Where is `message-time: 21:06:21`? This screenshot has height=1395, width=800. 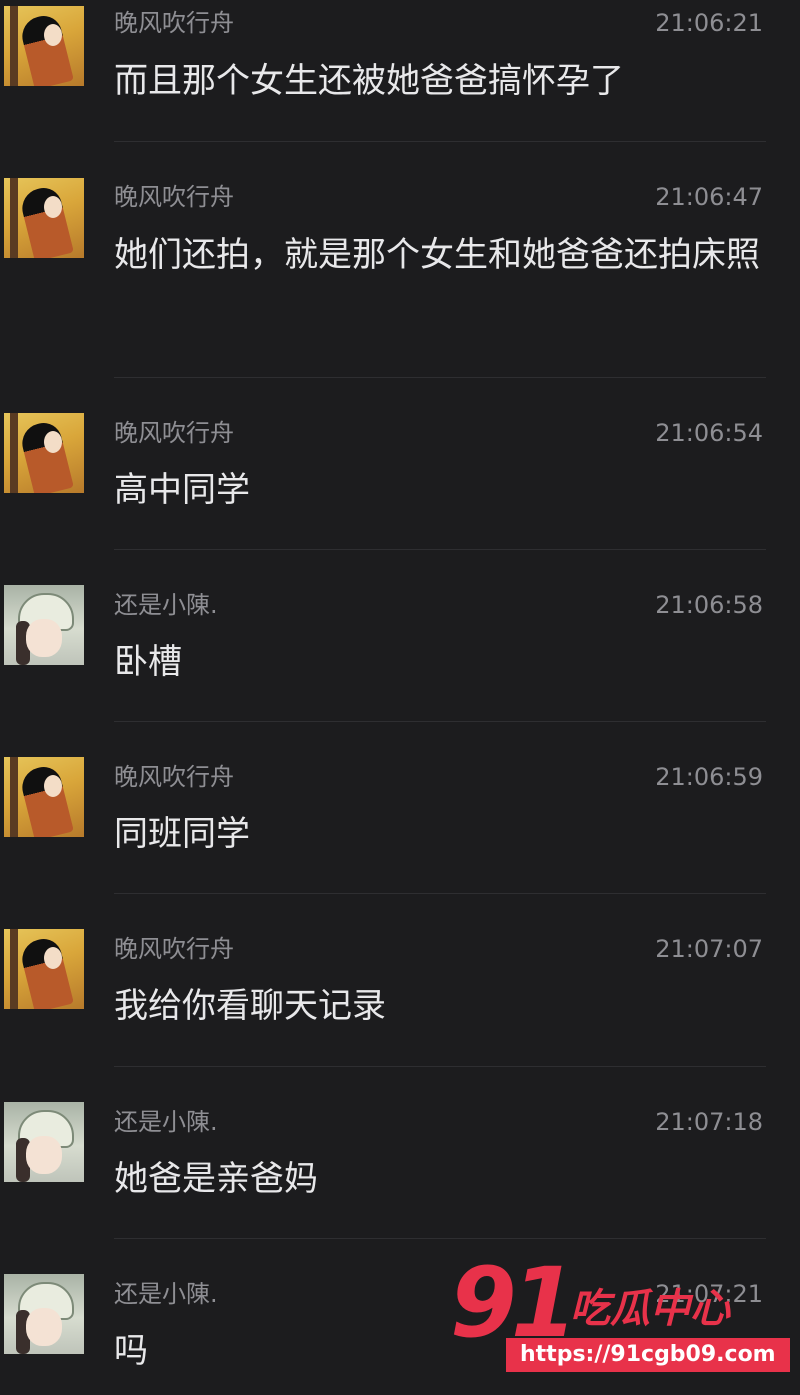 message-time: 21:06:21 is located at coordinates (709, 23).